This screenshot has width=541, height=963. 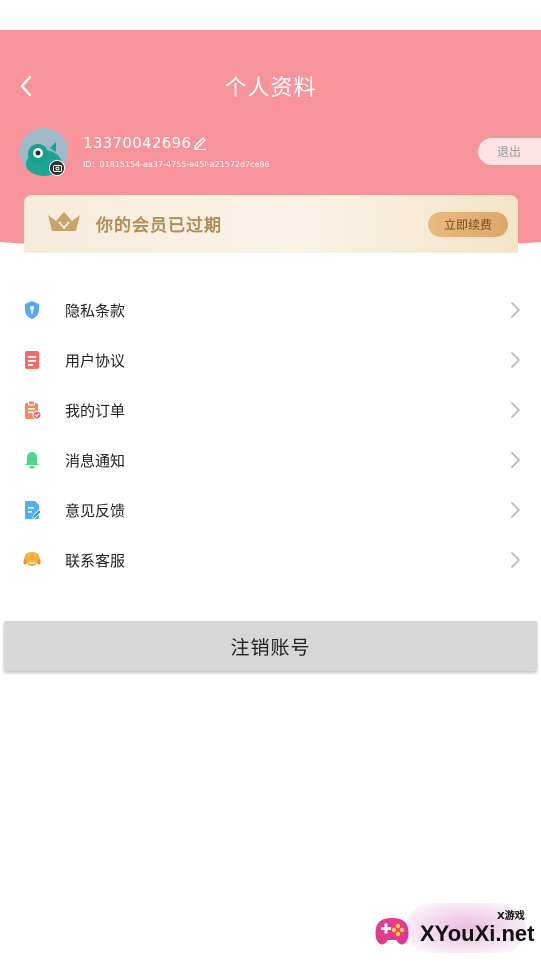 I want to click on membership-status: 你的会员已过期, so click(x=159, y=226).